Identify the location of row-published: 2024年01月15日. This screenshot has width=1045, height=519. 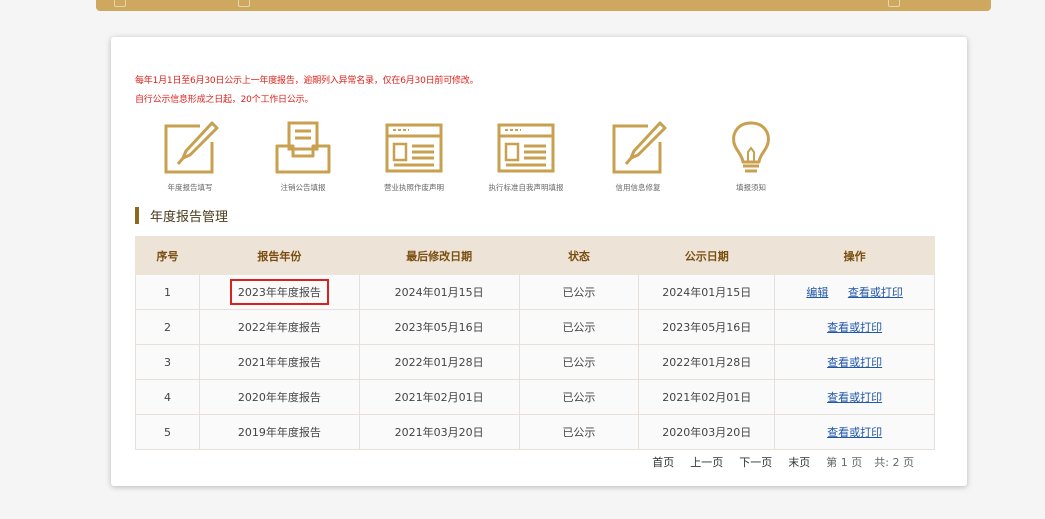
(707, 292).